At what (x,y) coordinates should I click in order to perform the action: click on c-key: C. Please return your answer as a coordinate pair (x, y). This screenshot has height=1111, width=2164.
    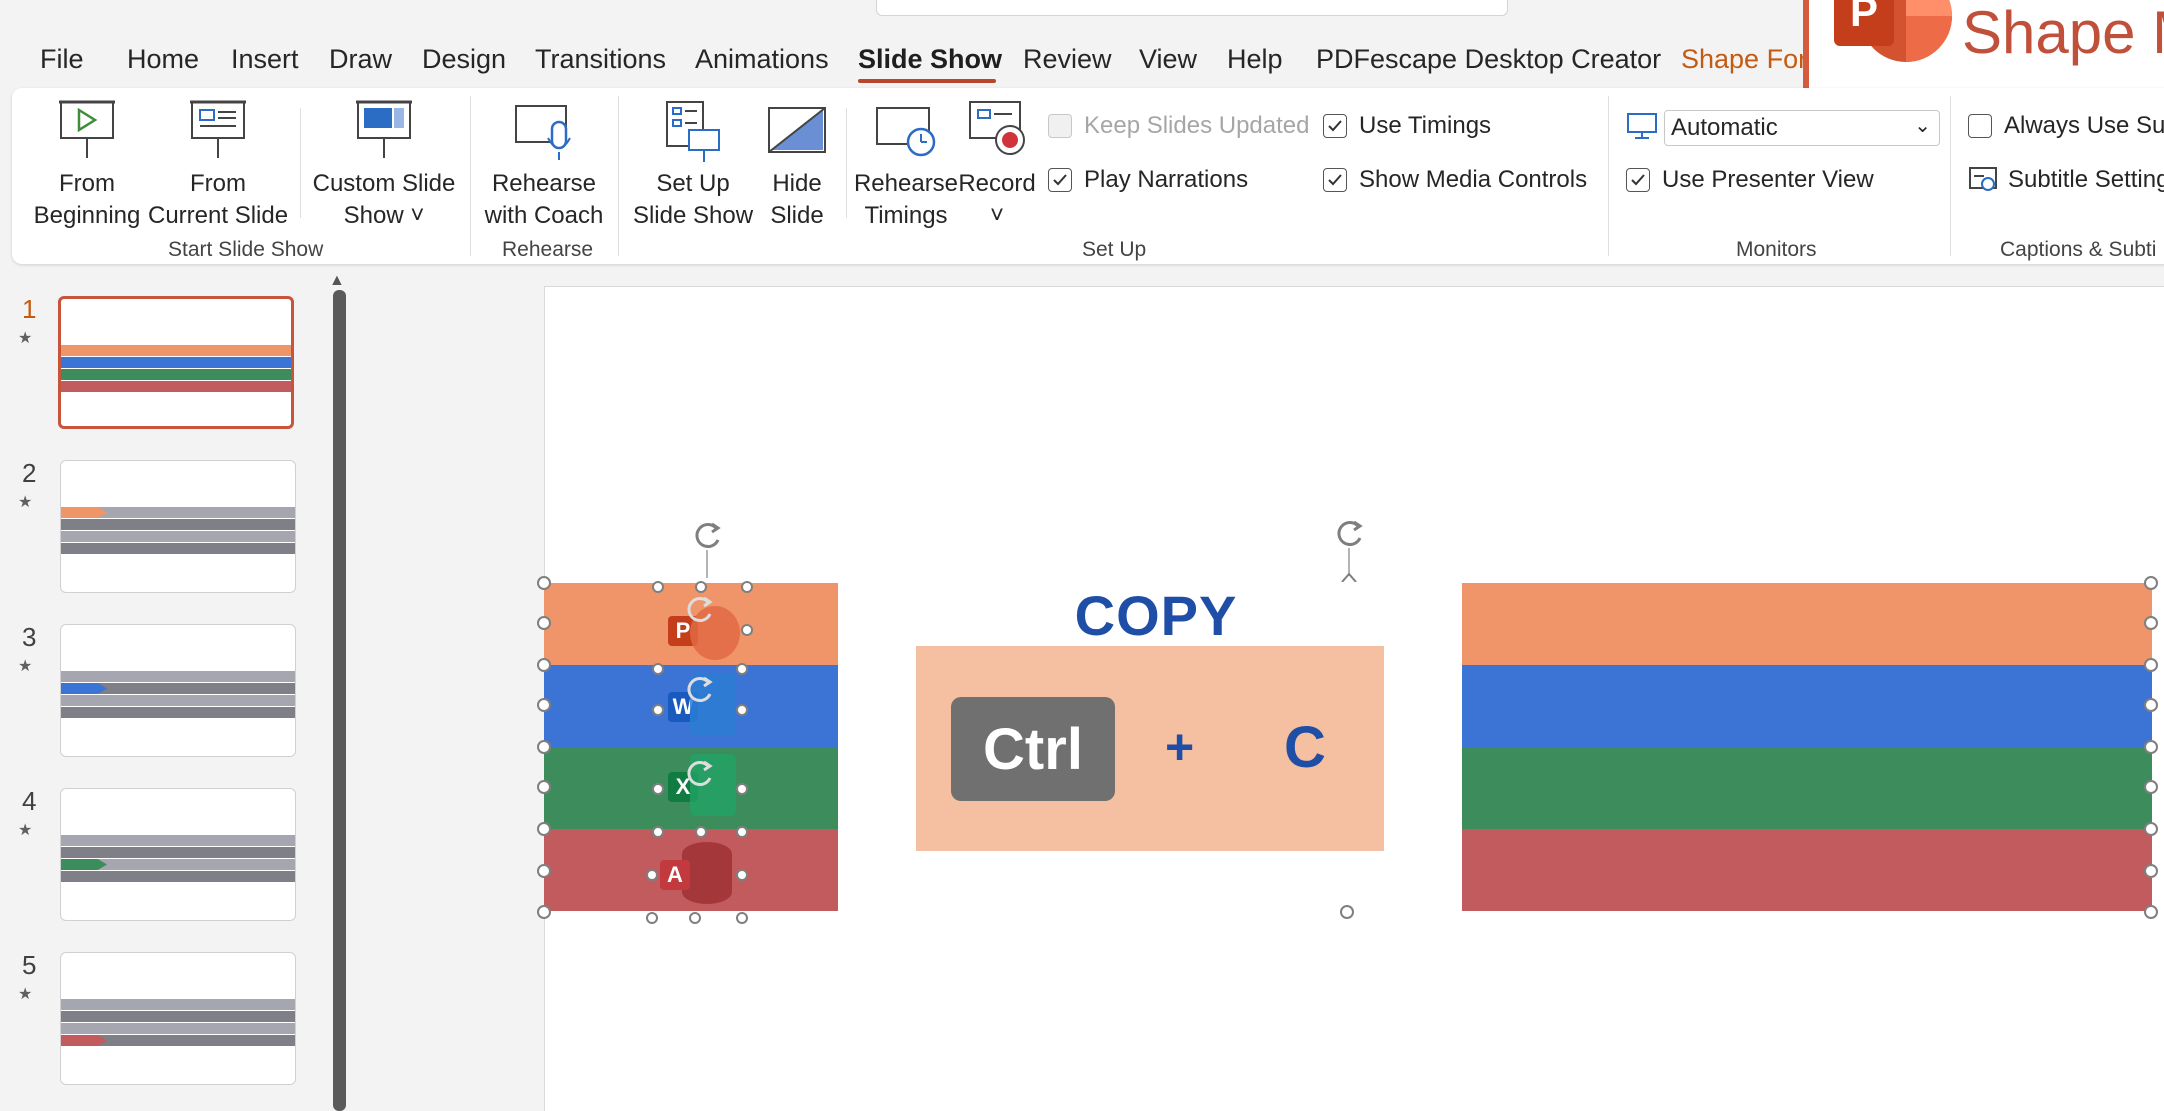
    Looking at the image, I should click on (1305, 747).